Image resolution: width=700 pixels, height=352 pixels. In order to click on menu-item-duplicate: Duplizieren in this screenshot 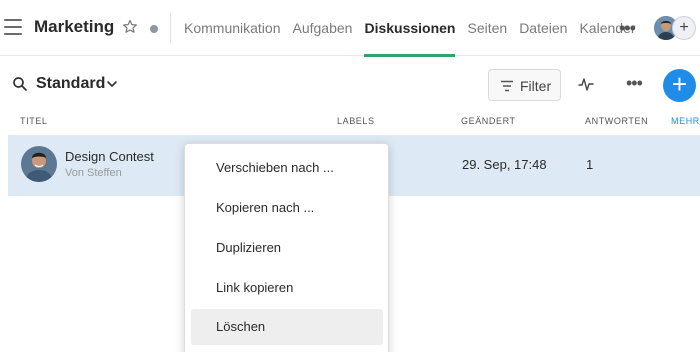, I will do `click(287, 248)`.